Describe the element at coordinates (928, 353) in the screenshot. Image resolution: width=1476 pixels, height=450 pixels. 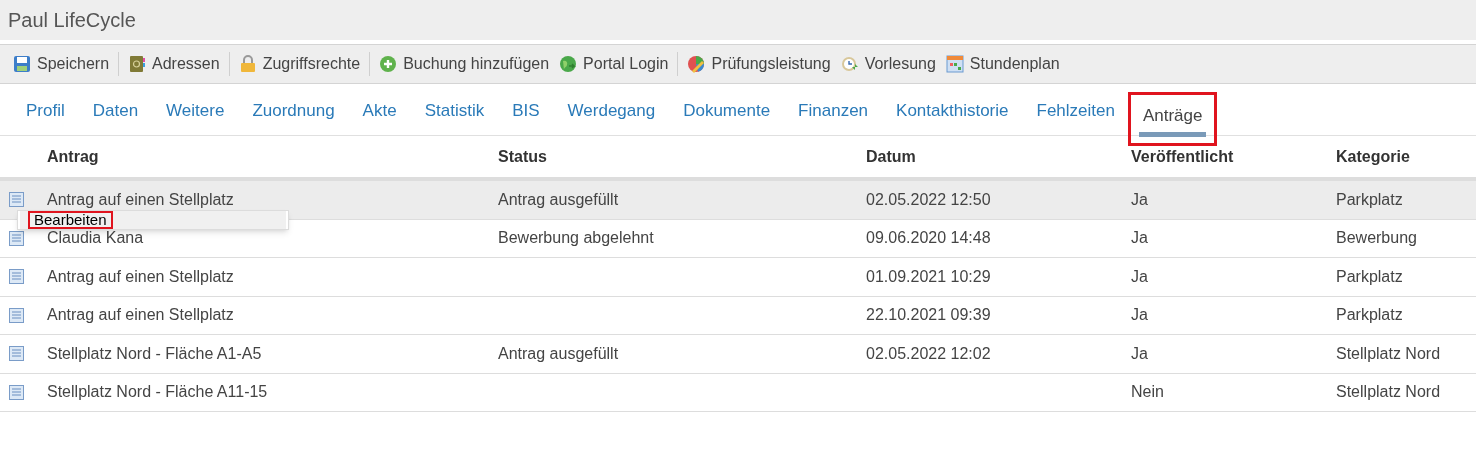
I see `table-cell: 02.05.2022 12:02` at that location.